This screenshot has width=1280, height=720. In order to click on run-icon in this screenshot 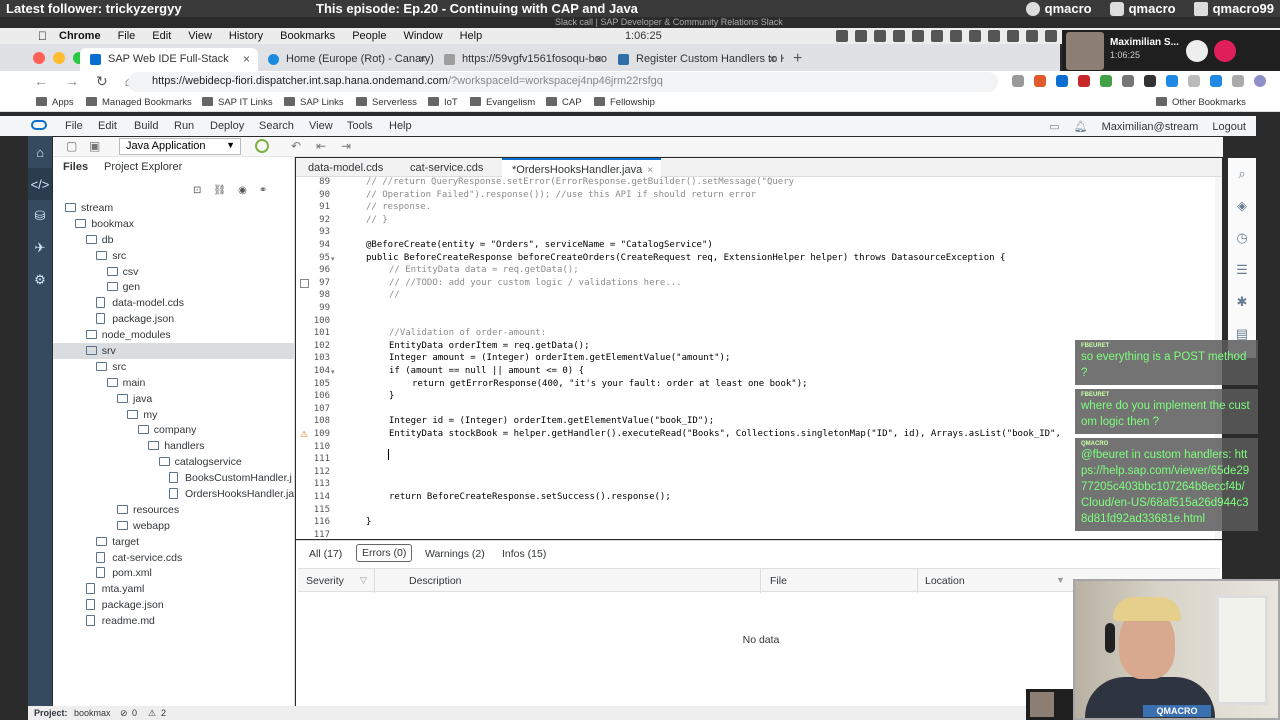, I will do `click(262, 146)`.